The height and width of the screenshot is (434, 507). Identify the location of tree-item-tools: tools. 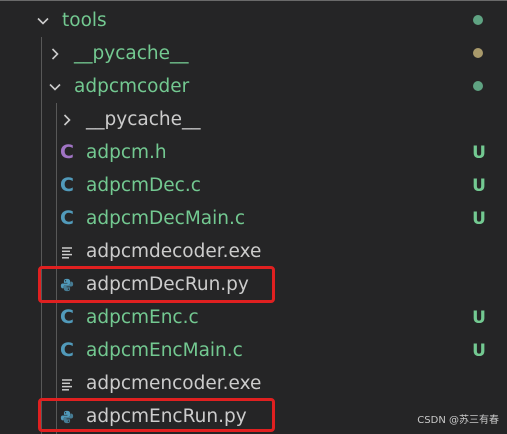
(253, 20).